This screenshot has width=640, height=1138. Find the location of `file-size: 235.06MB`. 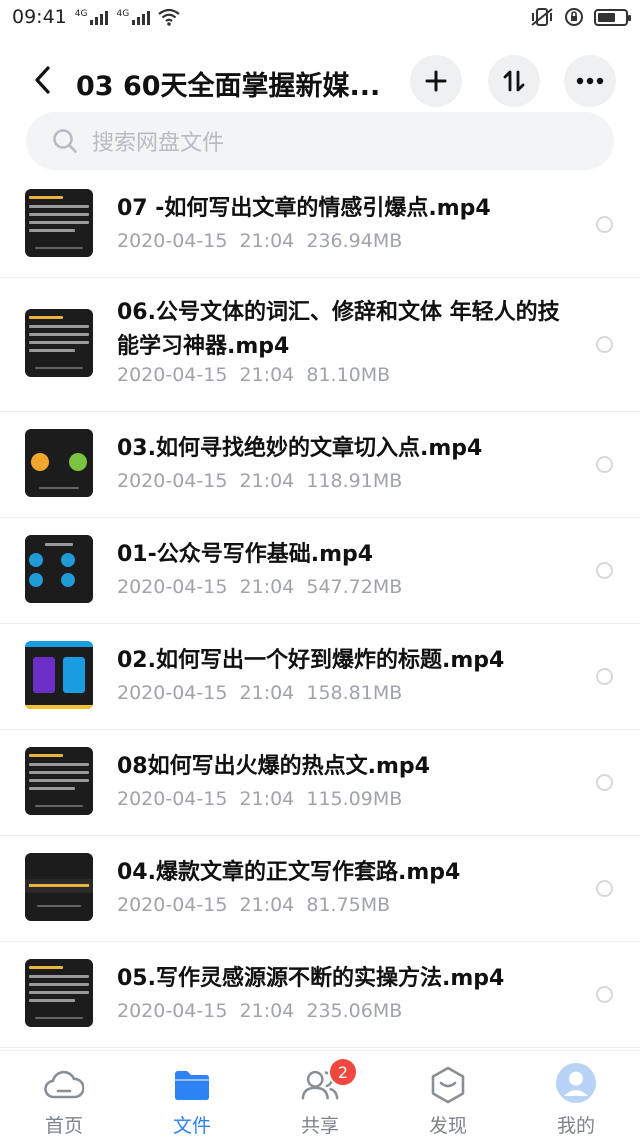

file-size: 235.06MB is located at coordinates (354, 1011).